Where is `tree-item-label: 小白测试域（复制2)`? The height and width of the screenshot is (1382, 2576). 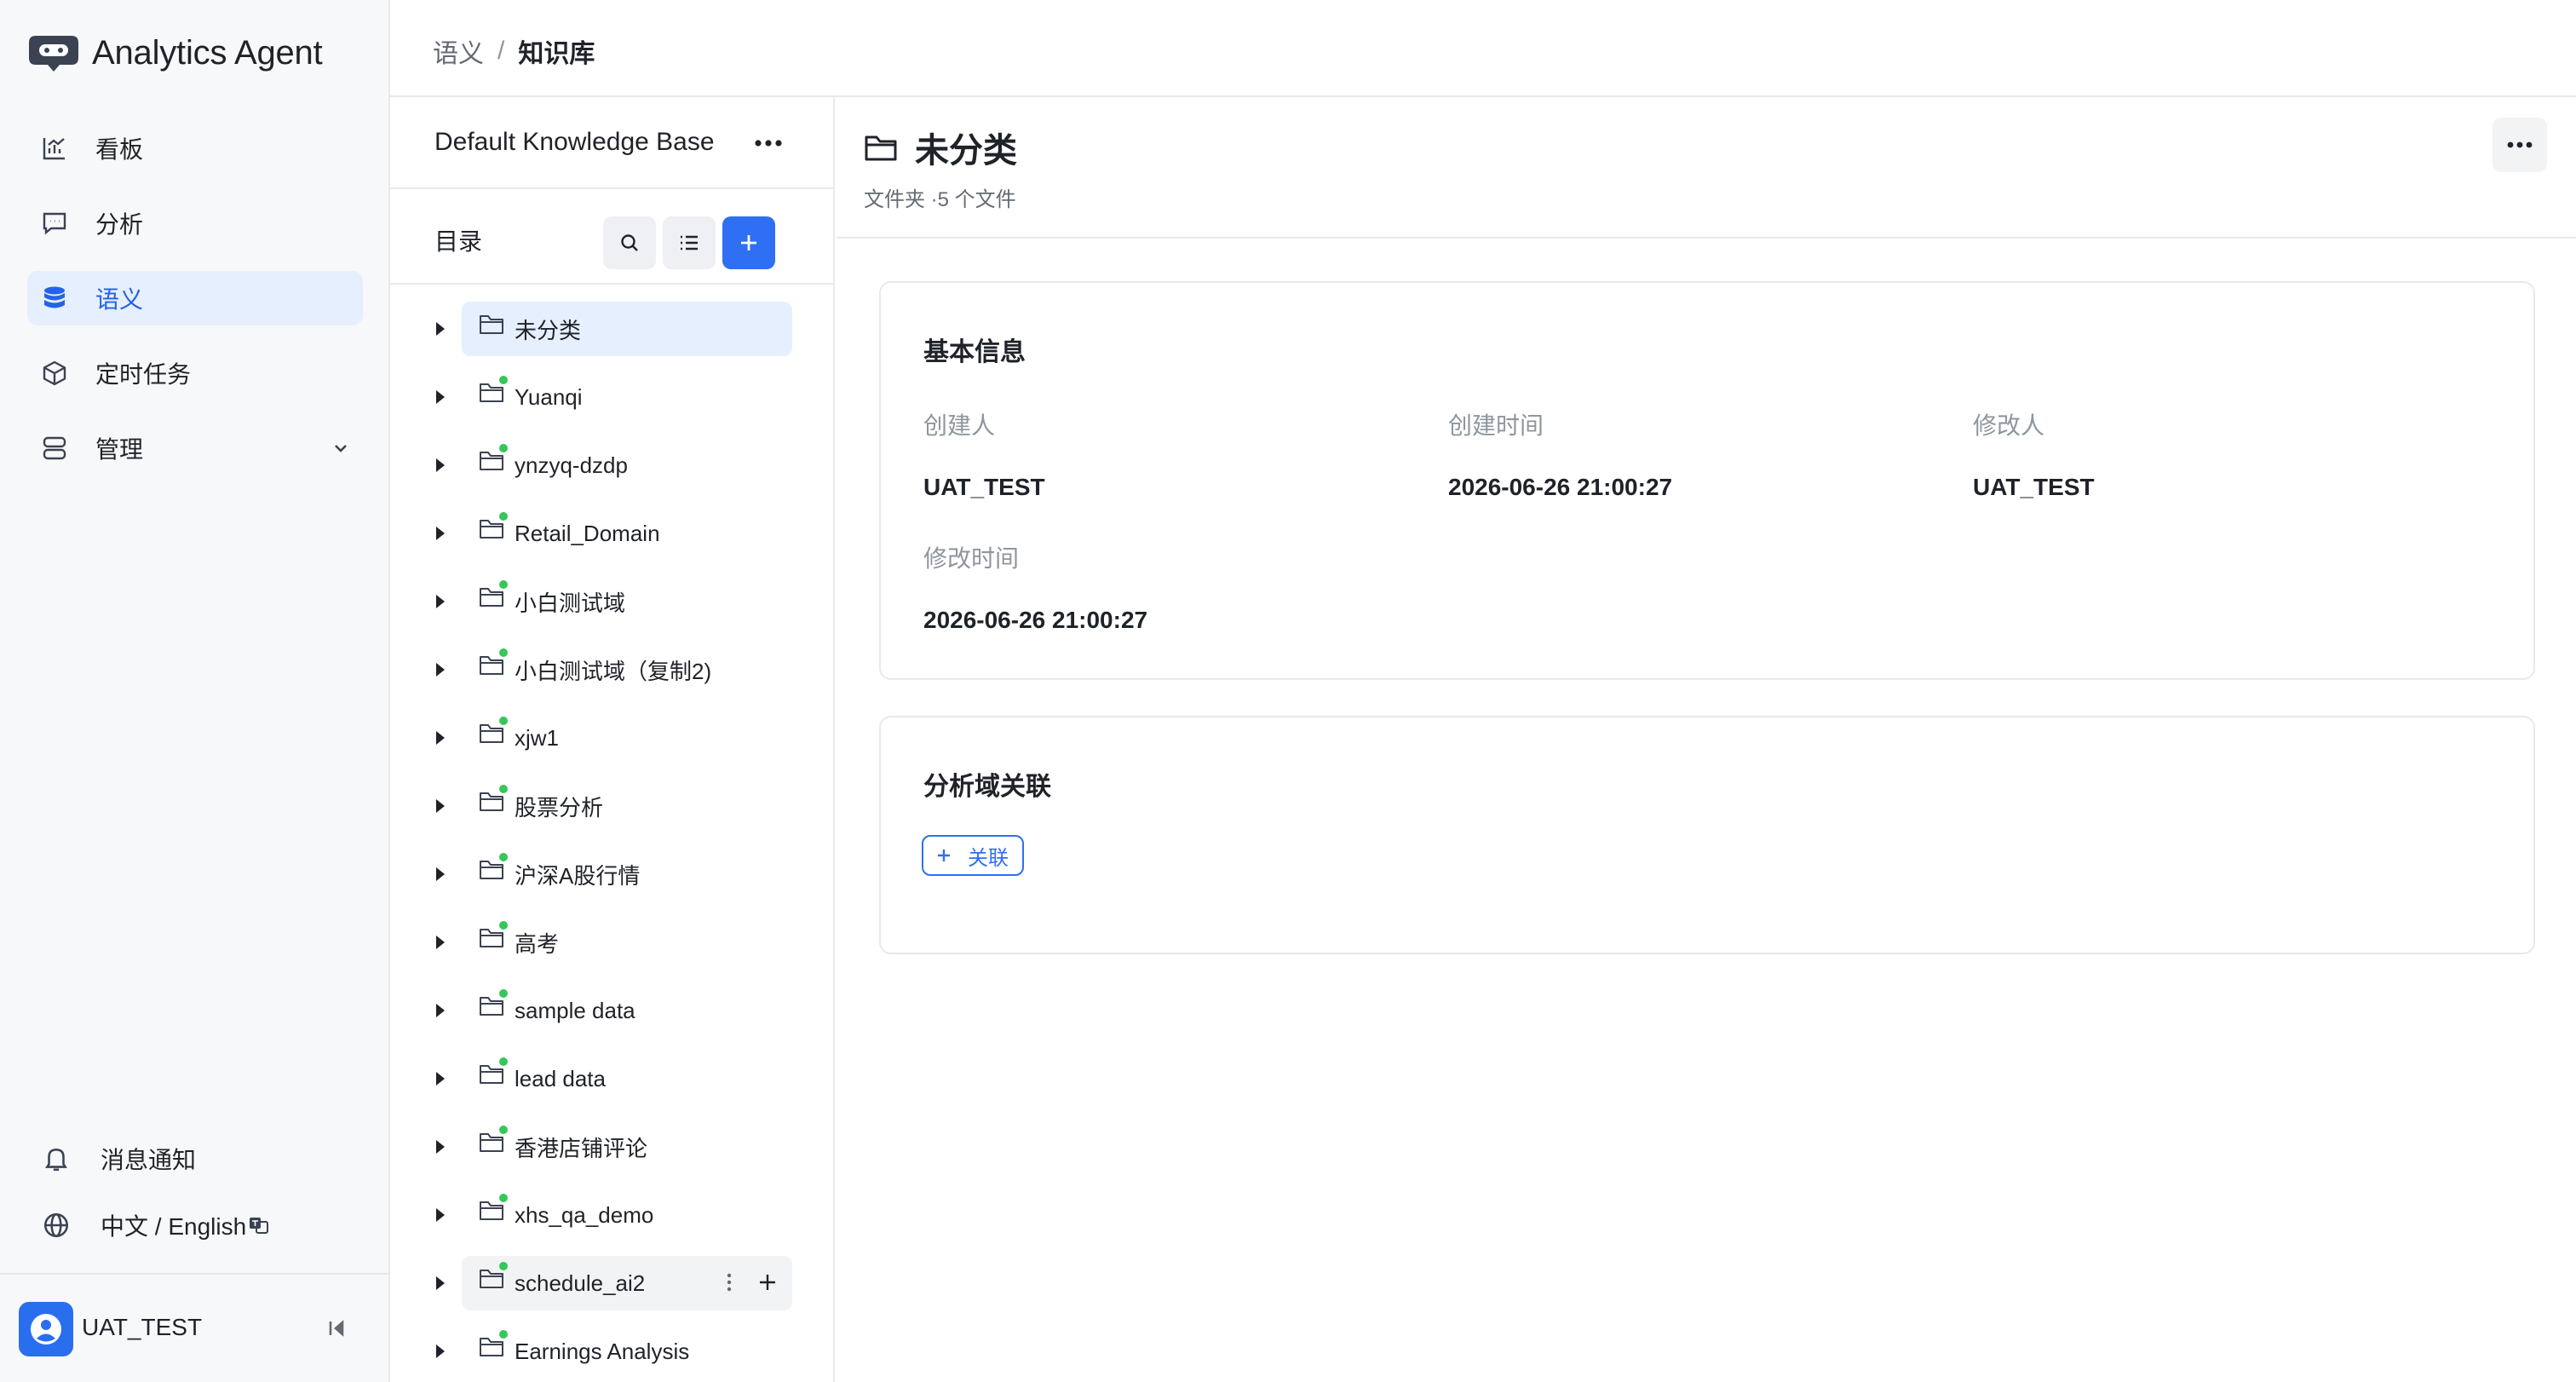 tree-item-label: 小白测试域（复制2) is located at coordinates (614, 671).